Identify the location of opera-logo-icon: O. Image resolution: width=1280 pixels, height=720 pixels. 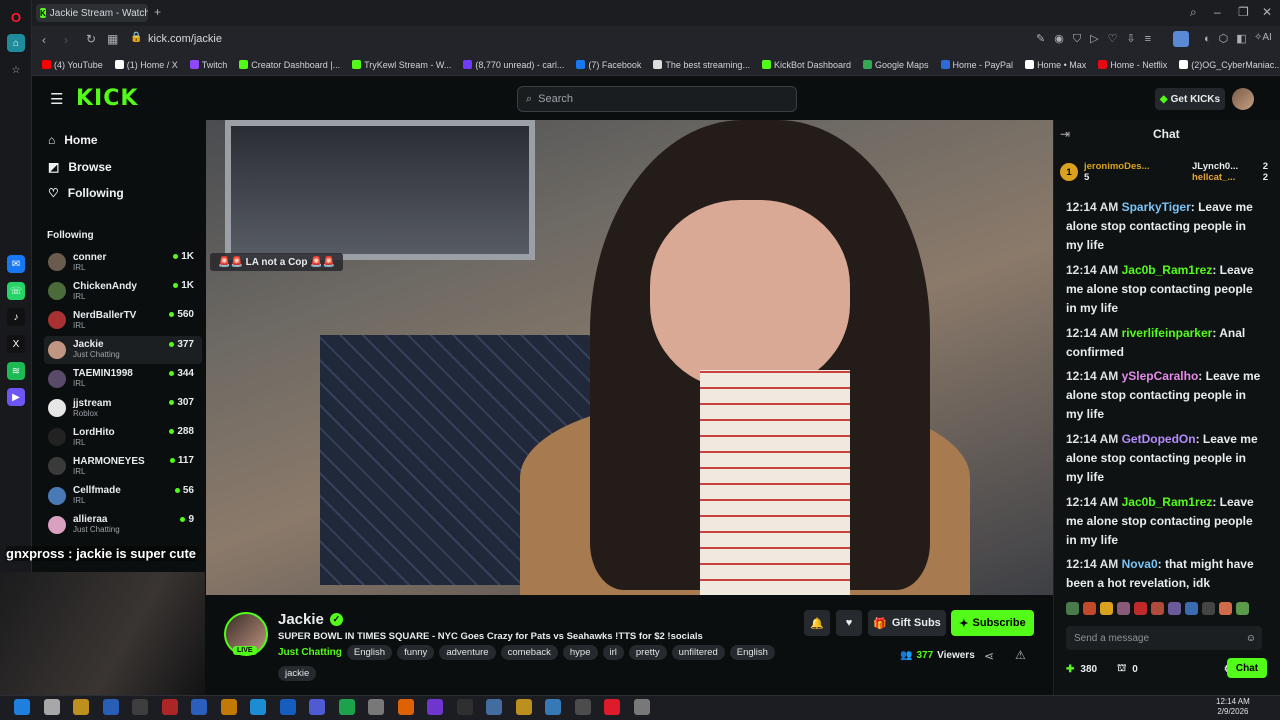
(16, 17).